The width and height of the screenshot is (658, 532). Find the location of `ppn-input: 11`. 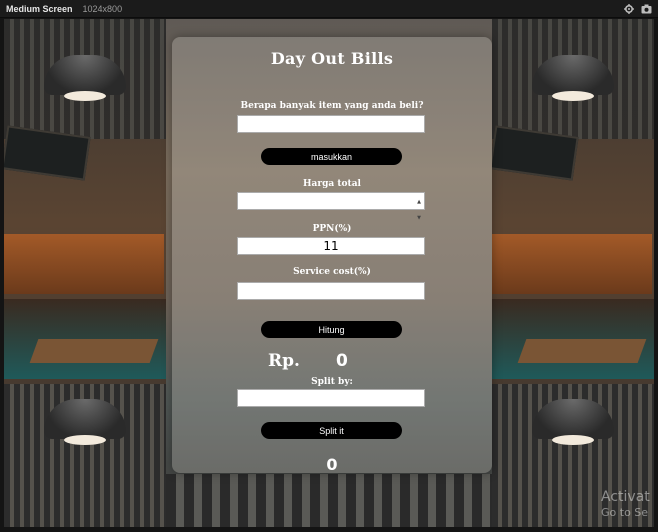

ppn-input: 11 is located at coordinates (331, 246).